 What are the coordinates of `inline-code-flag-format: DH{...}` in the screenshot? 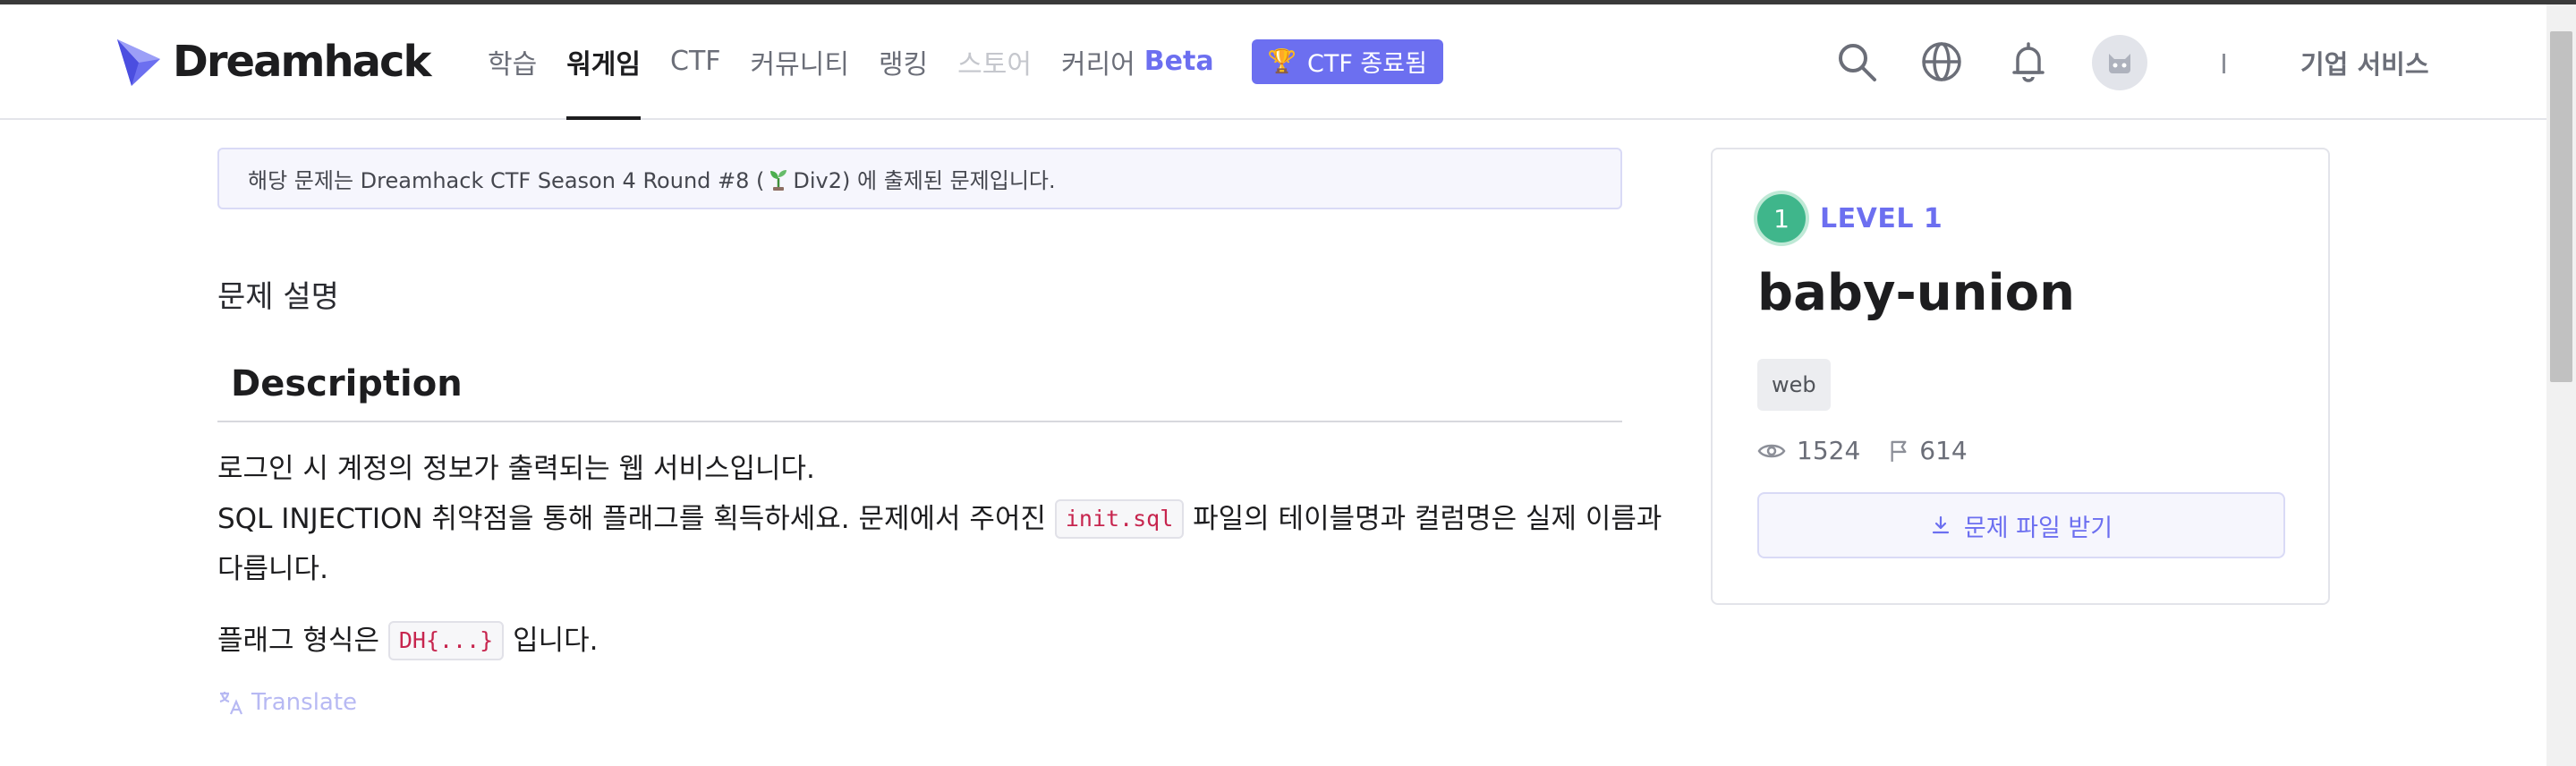 It's located at (446, 640).